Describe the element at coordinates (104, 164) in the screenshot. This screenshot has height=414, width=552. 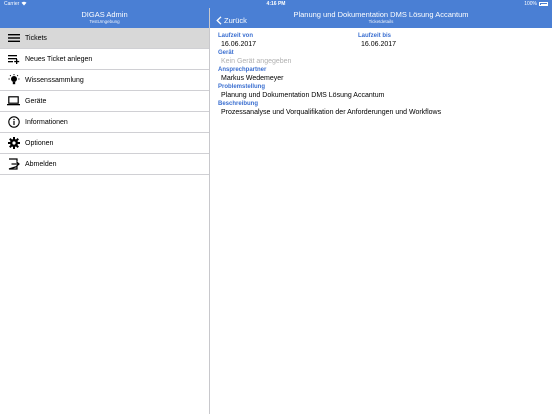
I see `sidebar-item-logout: Abmelden` at that location.